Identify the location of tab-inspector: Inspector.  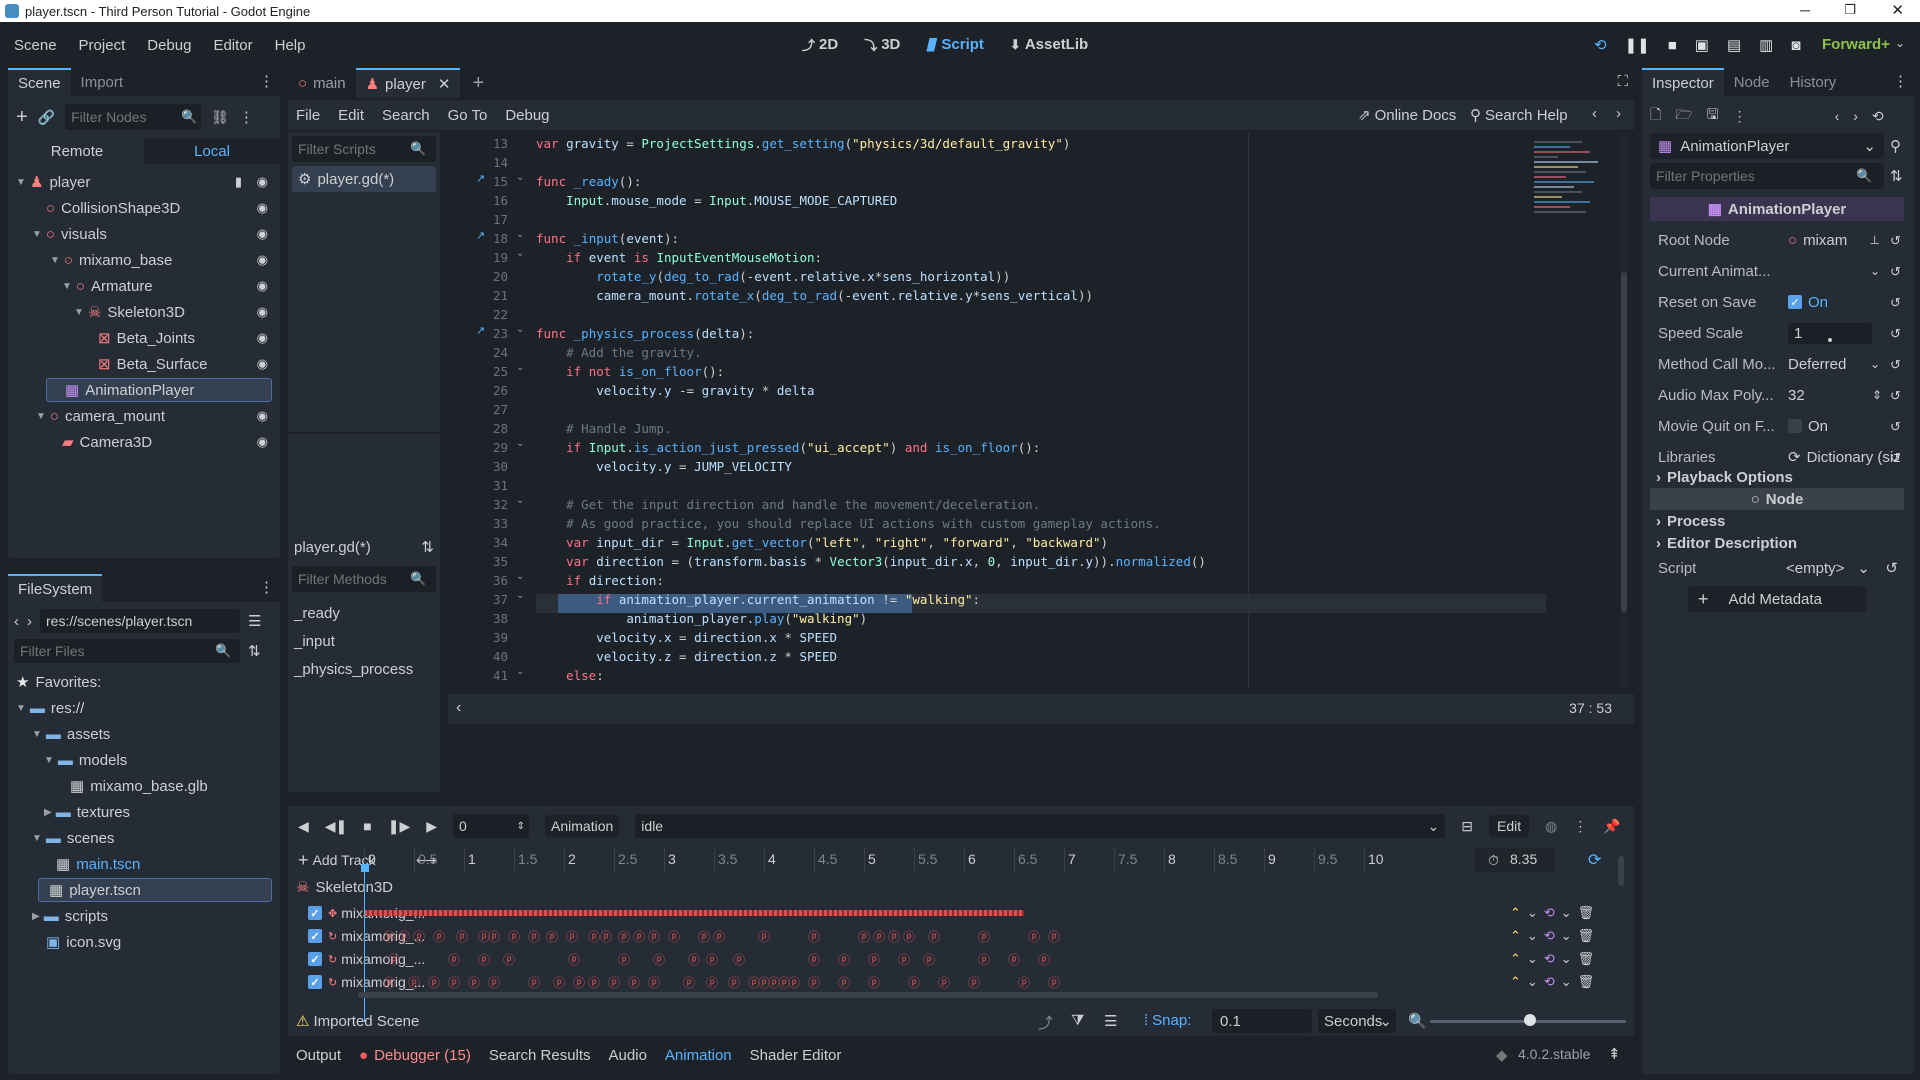
(1683, 82).